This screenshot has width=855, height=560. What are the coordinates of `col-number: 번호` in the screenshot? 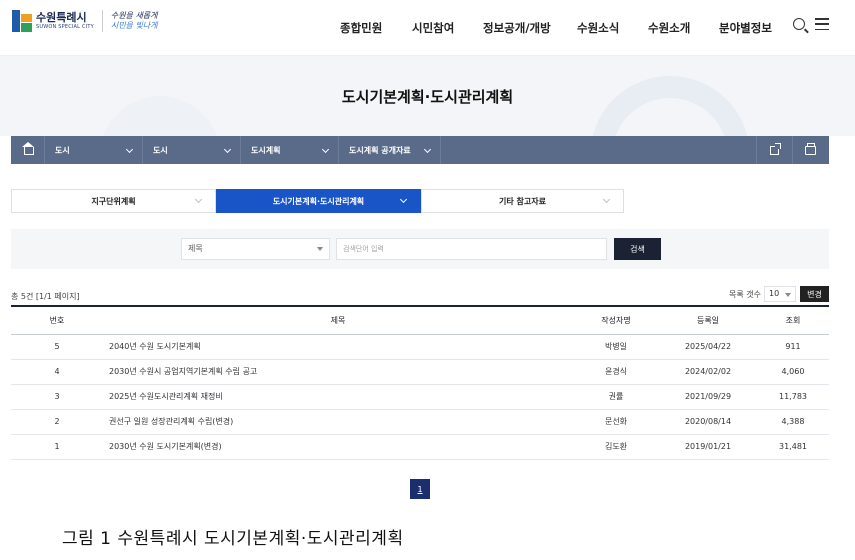 It's located at (57, 320).